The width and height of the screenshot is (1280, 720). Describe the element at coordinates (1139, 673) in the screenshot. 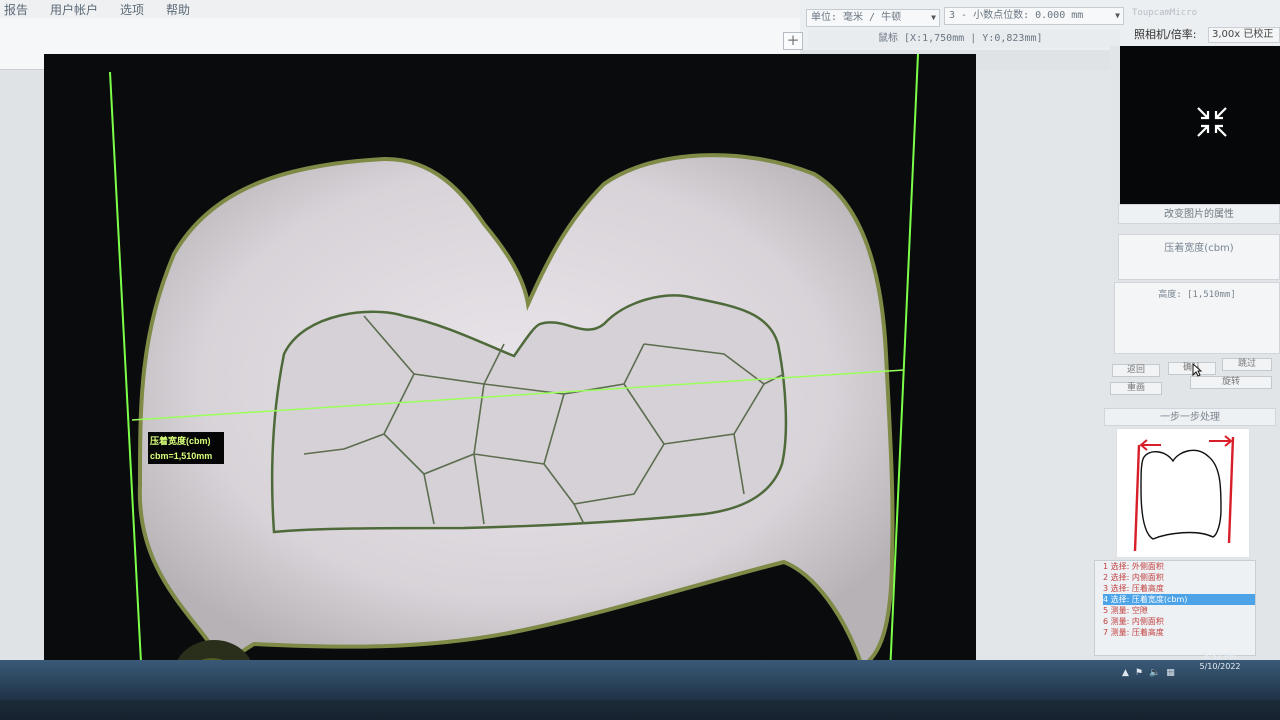

I see `flag-icon: ⚑` at that location.